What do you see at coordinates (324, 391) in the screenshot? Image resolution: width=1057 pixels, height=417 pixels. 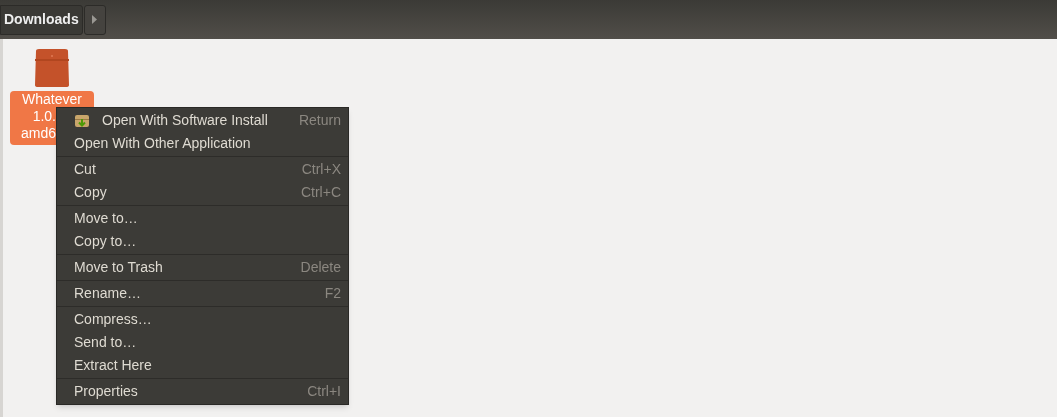 I see `shortcut-label: Ctrl+I` at bounding box center [324, 391].